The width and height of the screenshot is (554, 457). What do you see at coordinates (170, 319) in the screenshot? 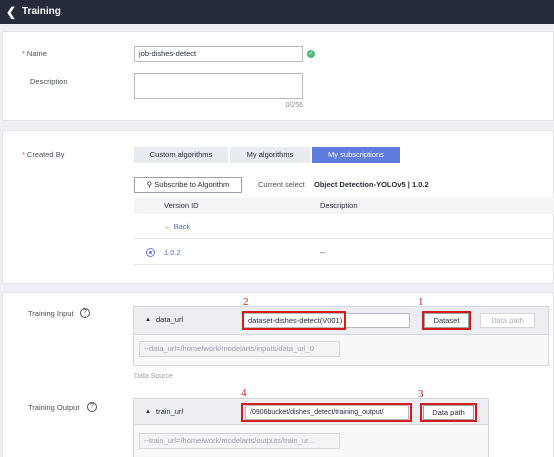
I see `data-url-param: data_url` at bounding box center [170, 319].